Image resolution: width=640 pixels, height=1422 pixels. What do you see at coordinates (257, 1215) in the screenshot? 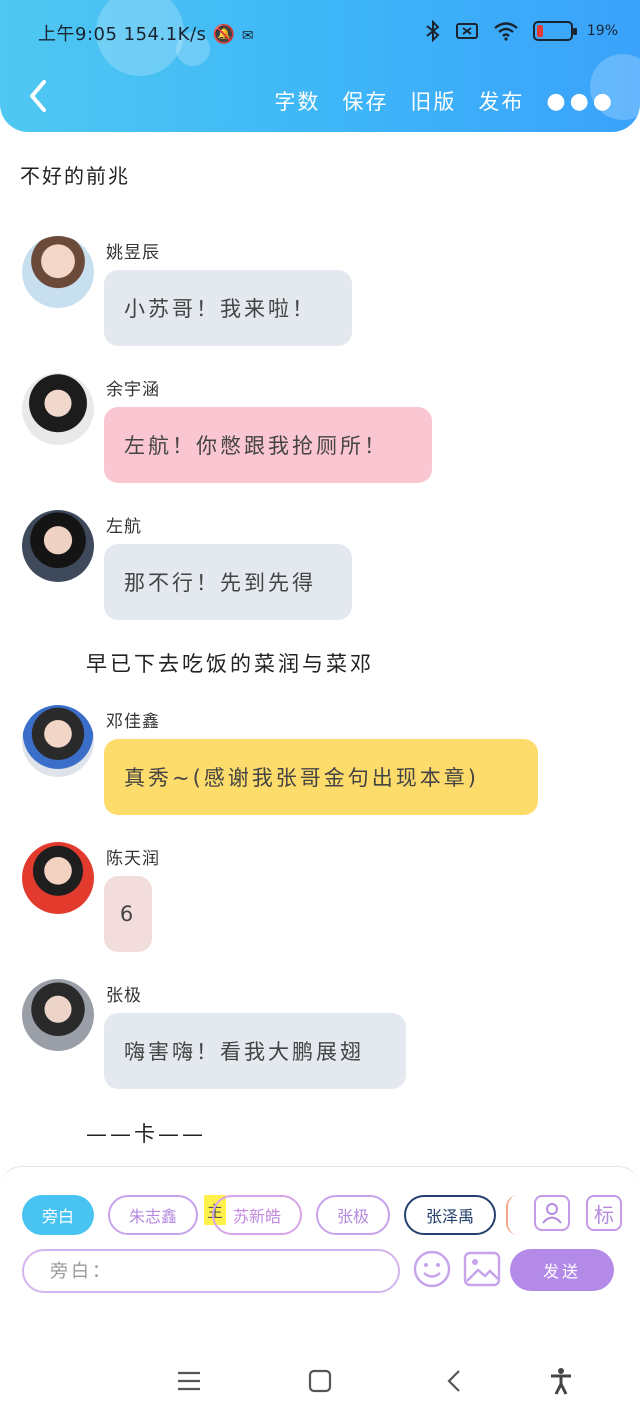
I see `role-chip: 苏新皓` at bounding box center [257, 1215].